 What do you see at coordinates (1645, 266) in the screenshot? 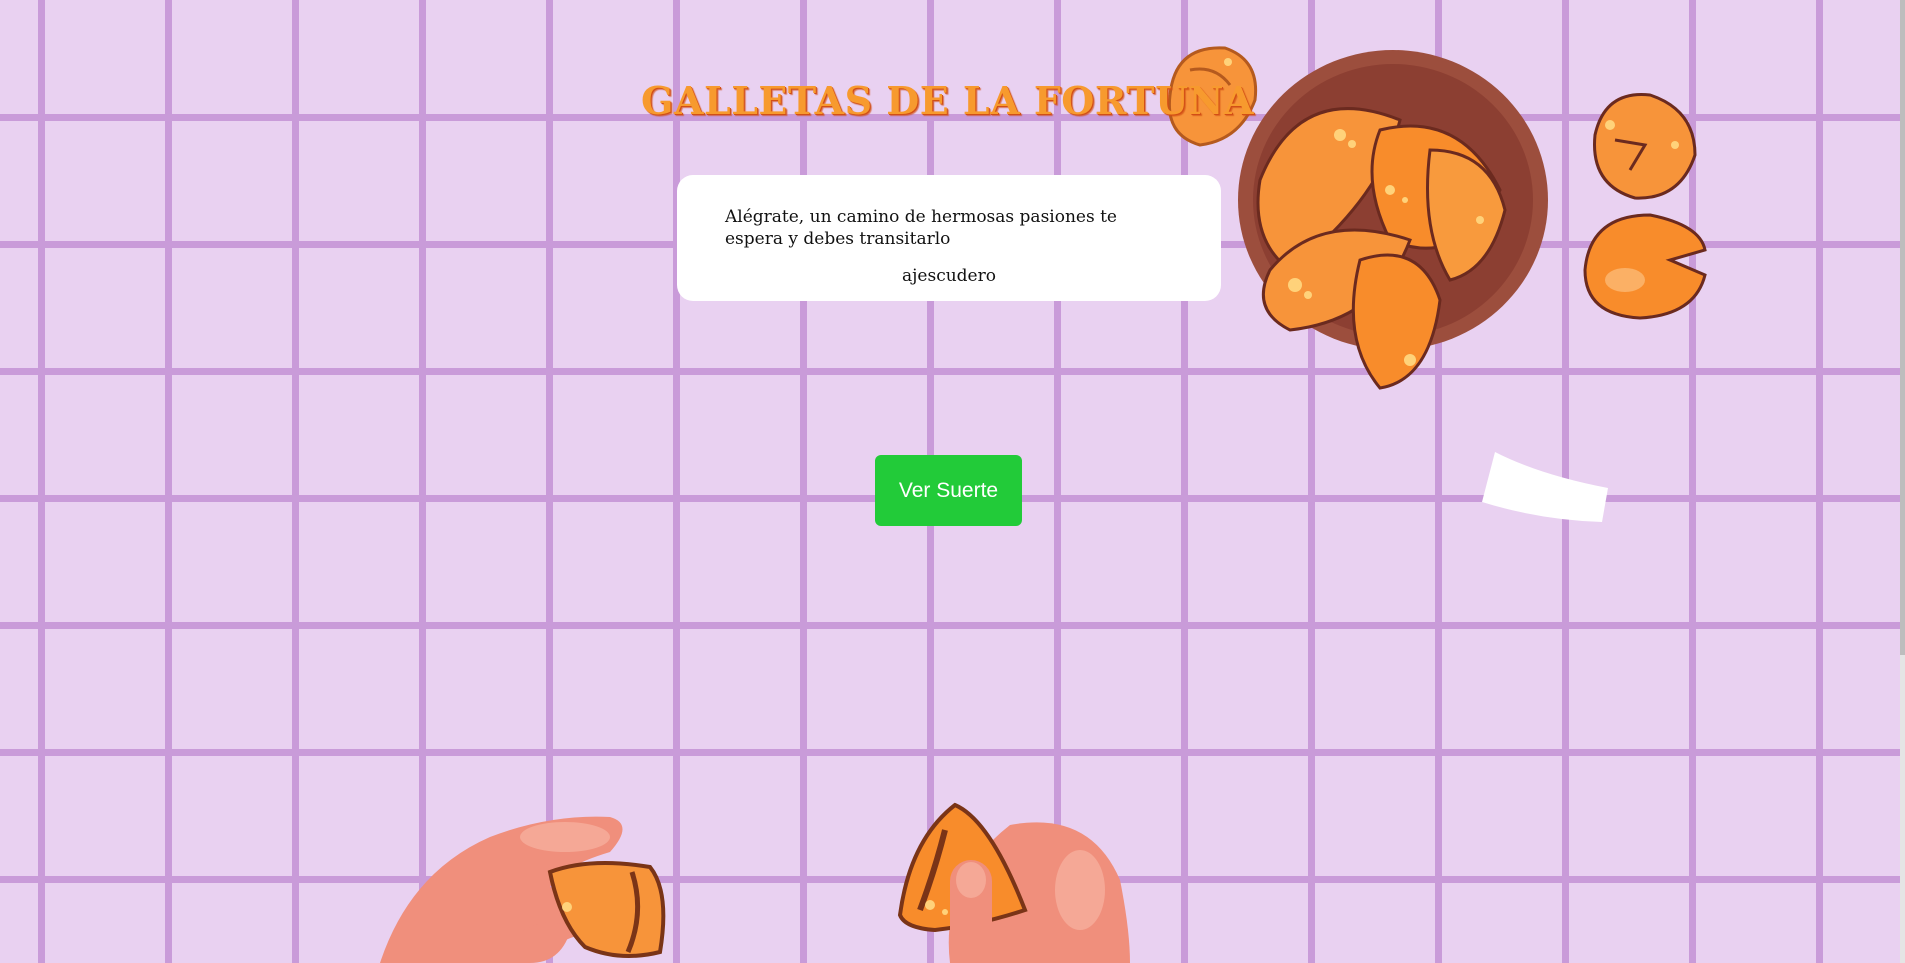
I see `fortune-cookie-image` at bounding box center [1645, 266].